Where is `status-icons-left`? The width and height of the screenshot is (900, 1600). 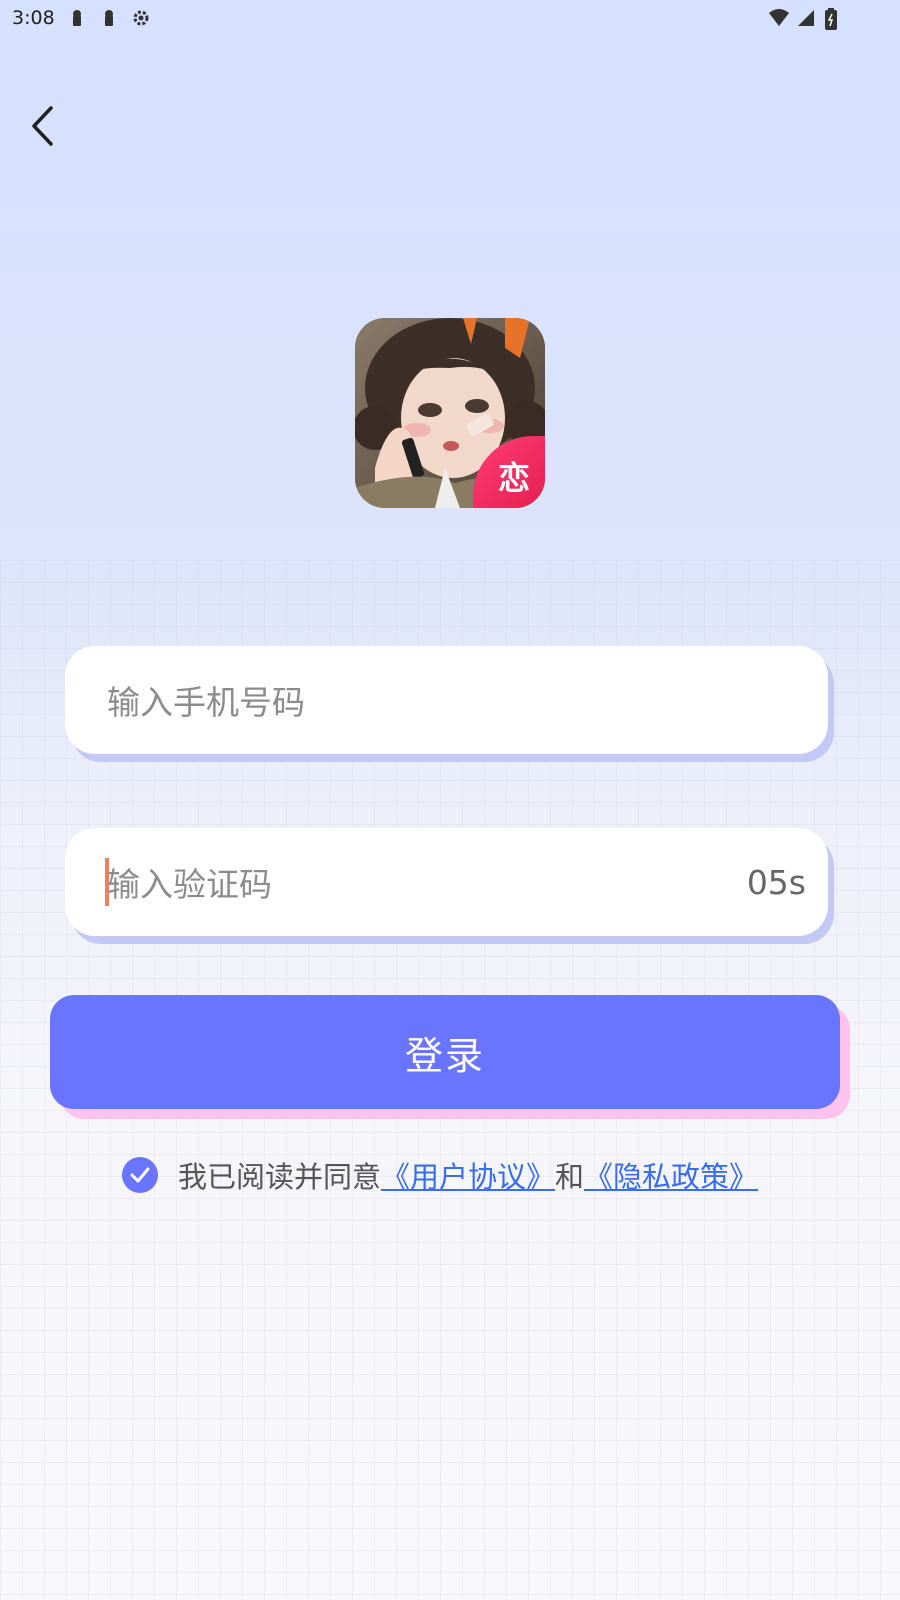
status-icons-left is located at coordinates (109, 18).